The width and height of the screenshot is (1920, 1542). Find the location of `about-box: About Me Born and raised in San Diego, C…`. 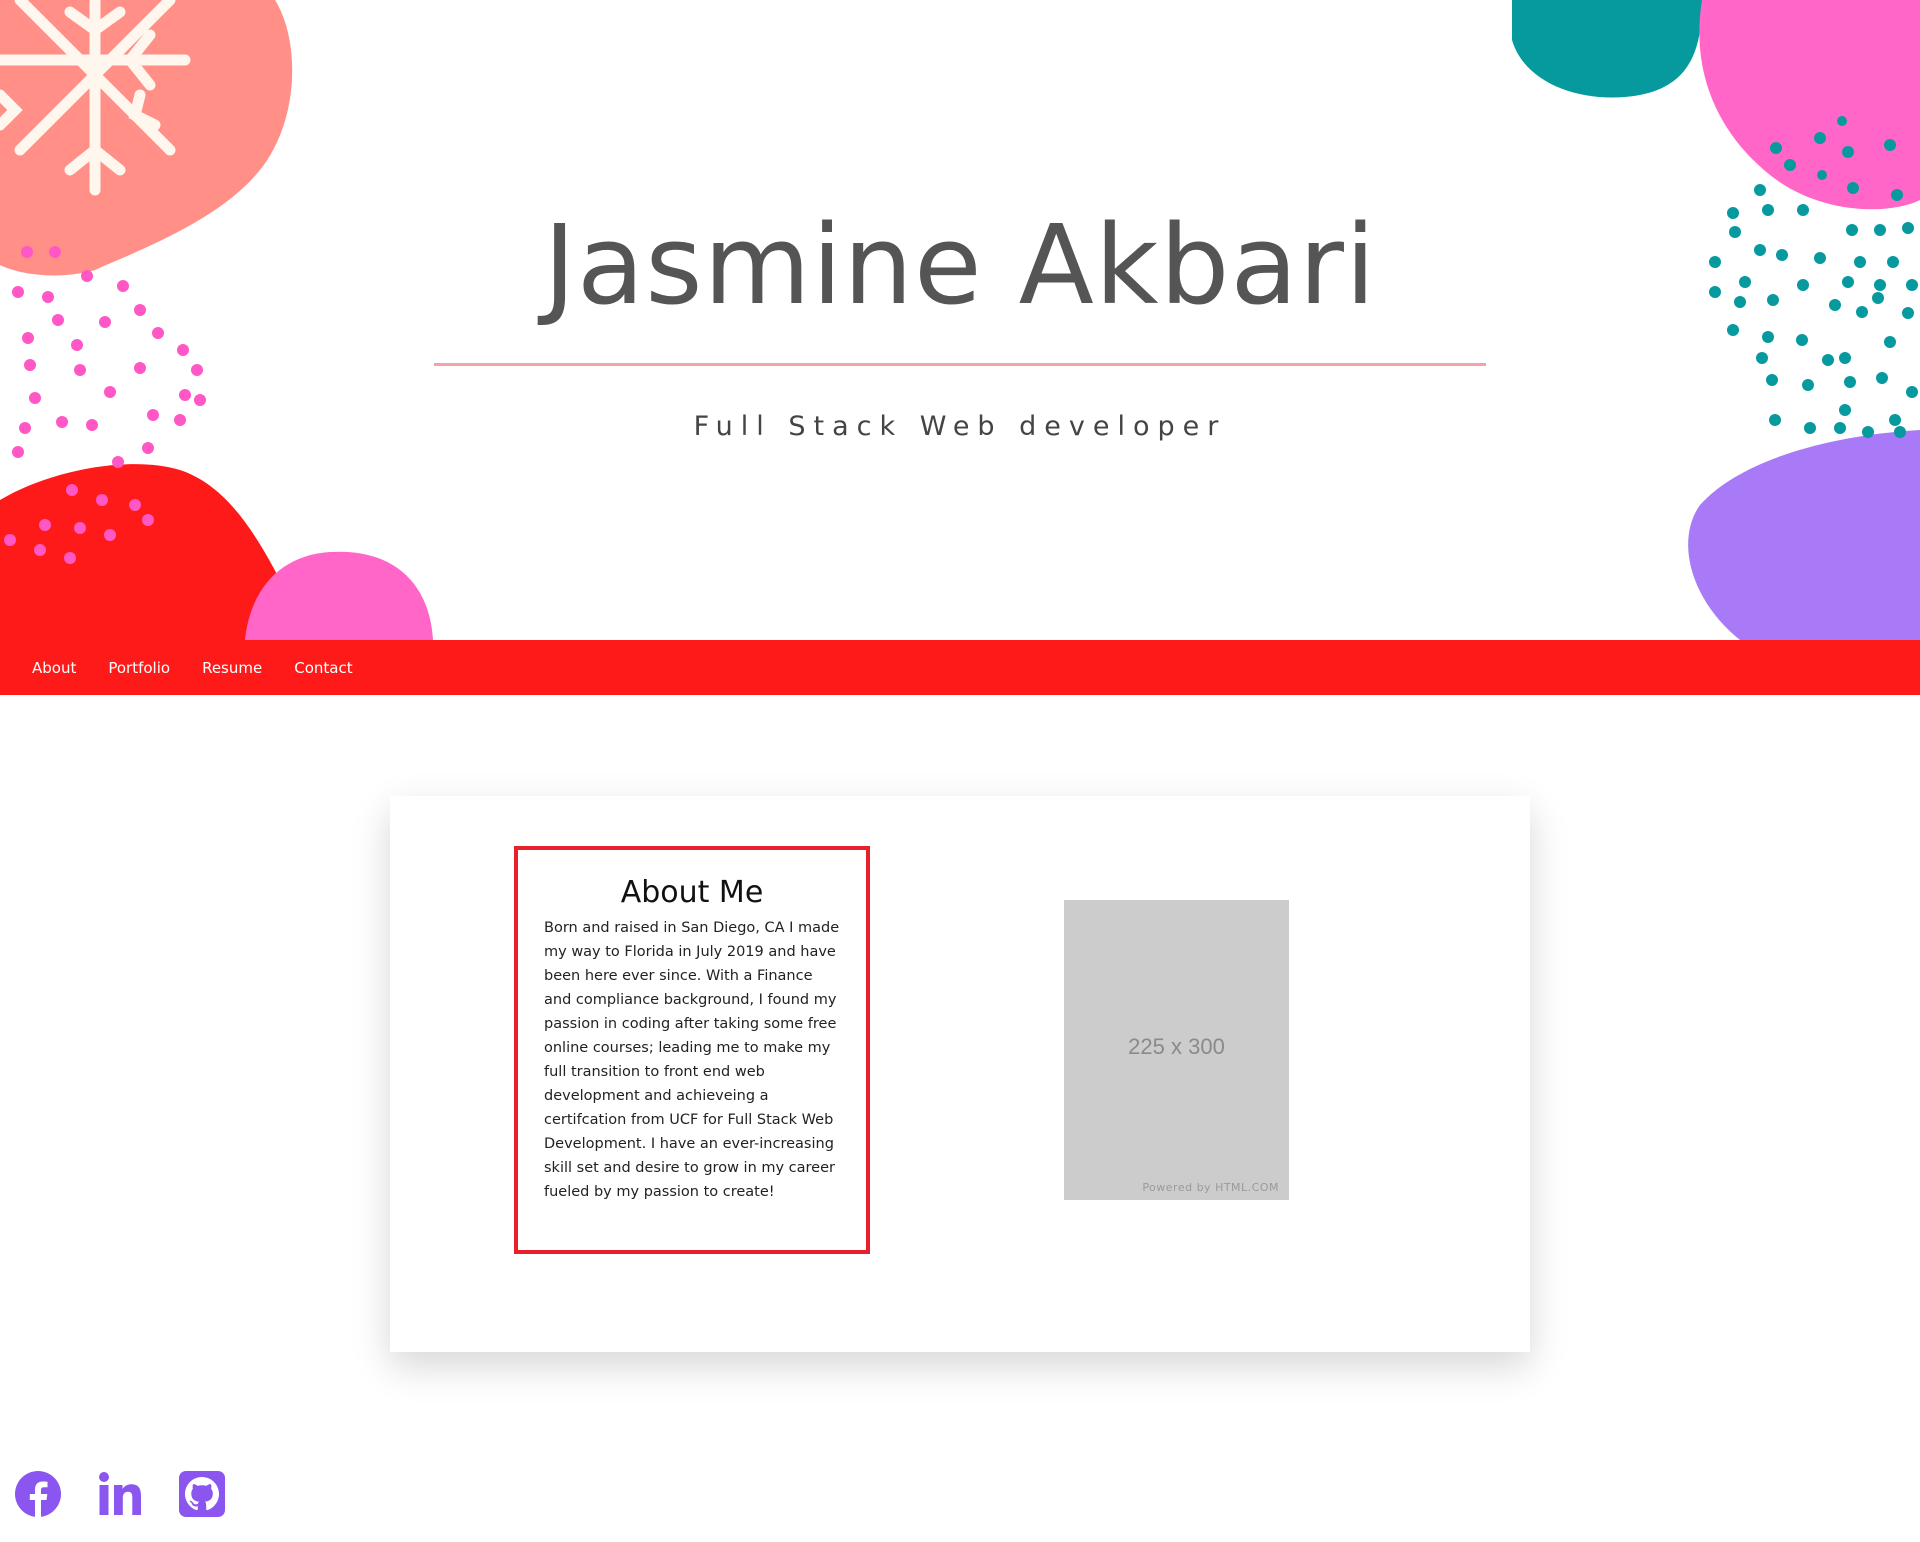

about-box: About Me Born and raised in San Diego, C… is located at coordinates (692, 1050).